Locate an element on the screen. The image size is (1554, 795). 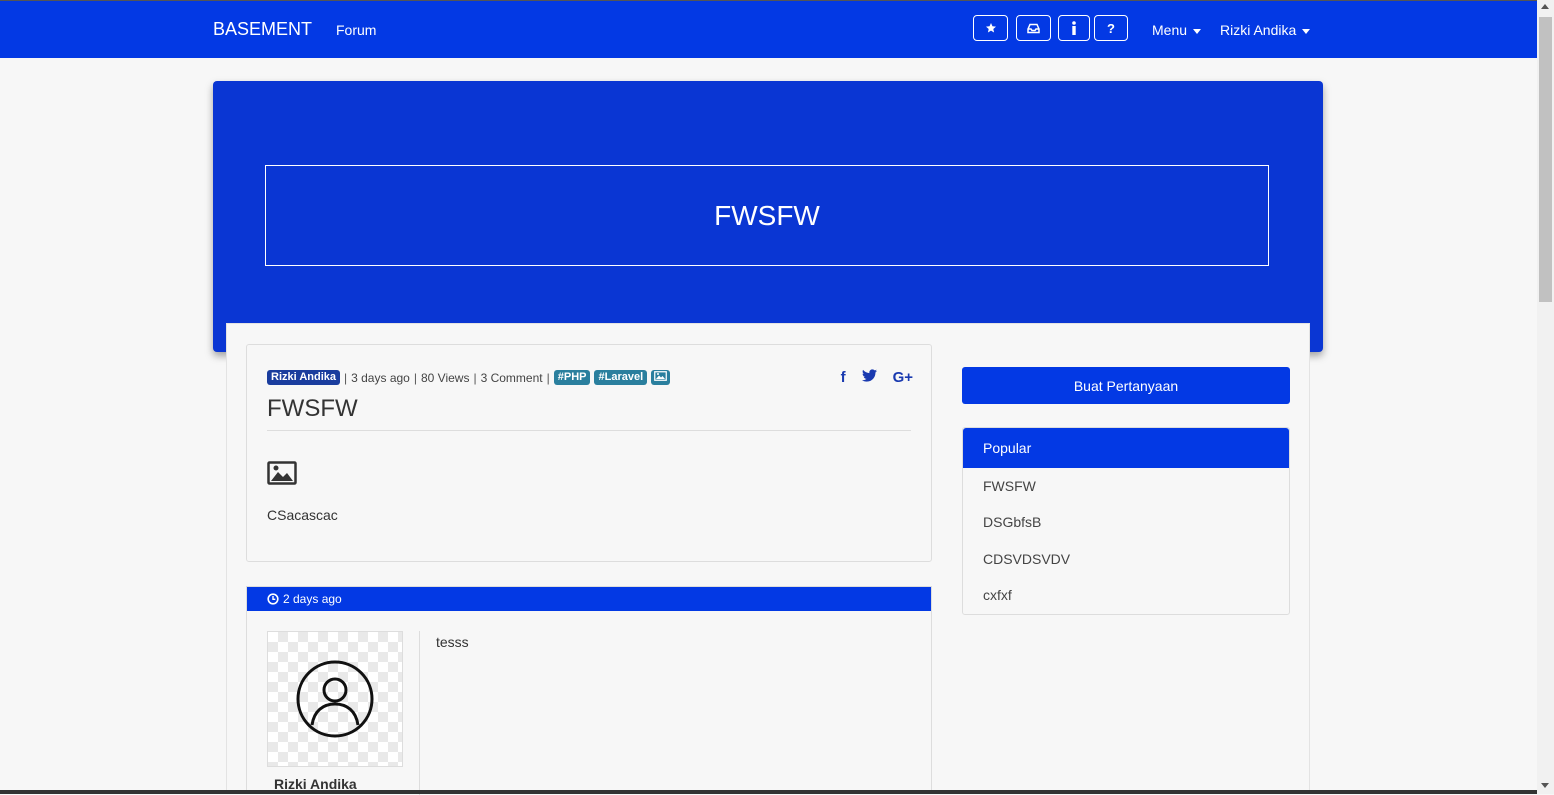
scrollbar-thumb is located at coordinates (1545, 159).